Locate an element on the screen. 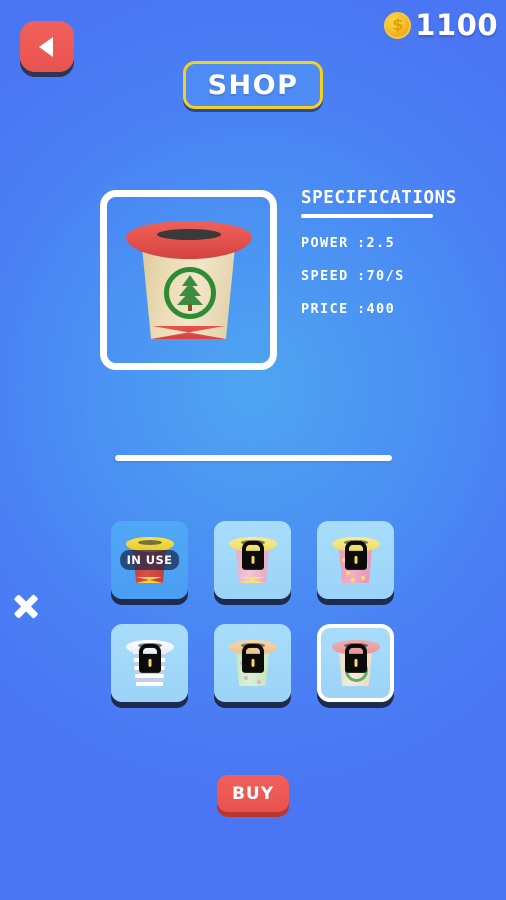 This screenshot has height=900, width=506. spec-value-speed: :70/S is located at coordinates (381, 276).